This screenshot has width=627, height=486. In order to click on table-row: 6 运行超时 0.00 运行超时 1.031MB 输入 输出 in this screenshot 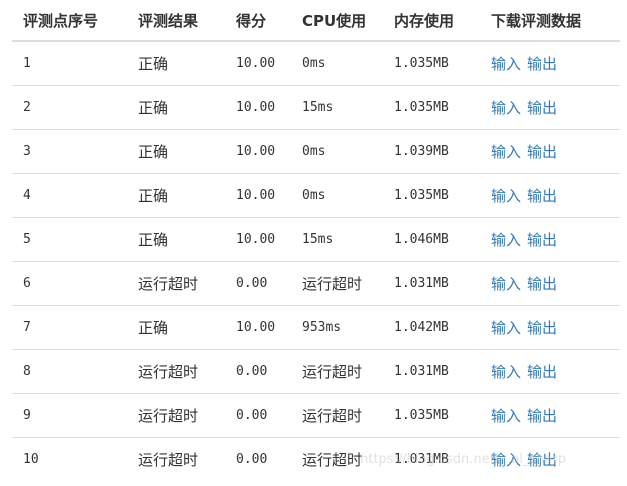, I will do `click(316, 283)`.